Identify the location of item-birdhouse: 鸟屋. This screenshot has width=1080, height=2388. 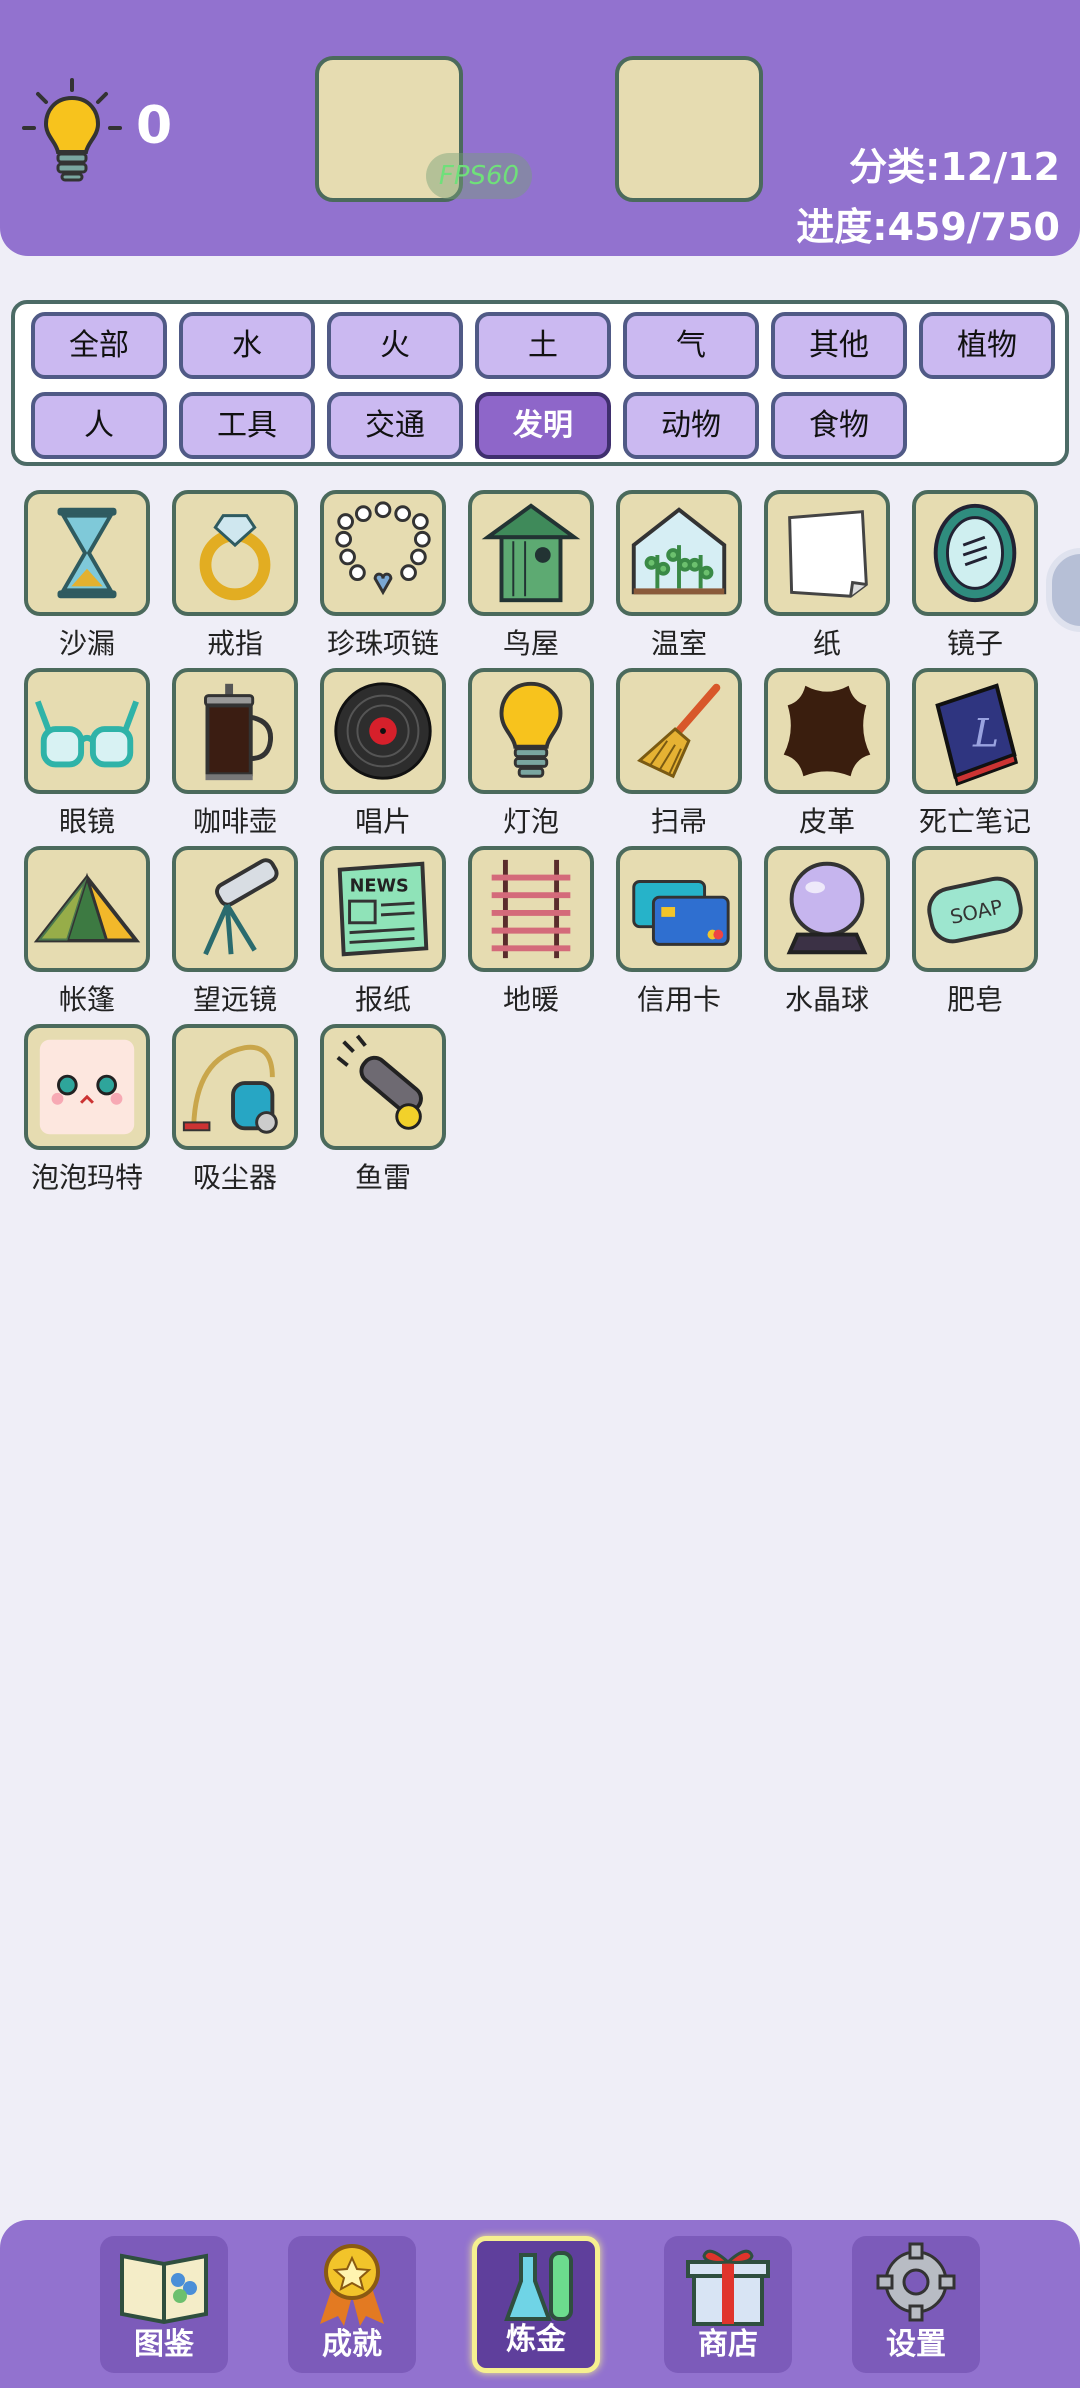
(531, 577).